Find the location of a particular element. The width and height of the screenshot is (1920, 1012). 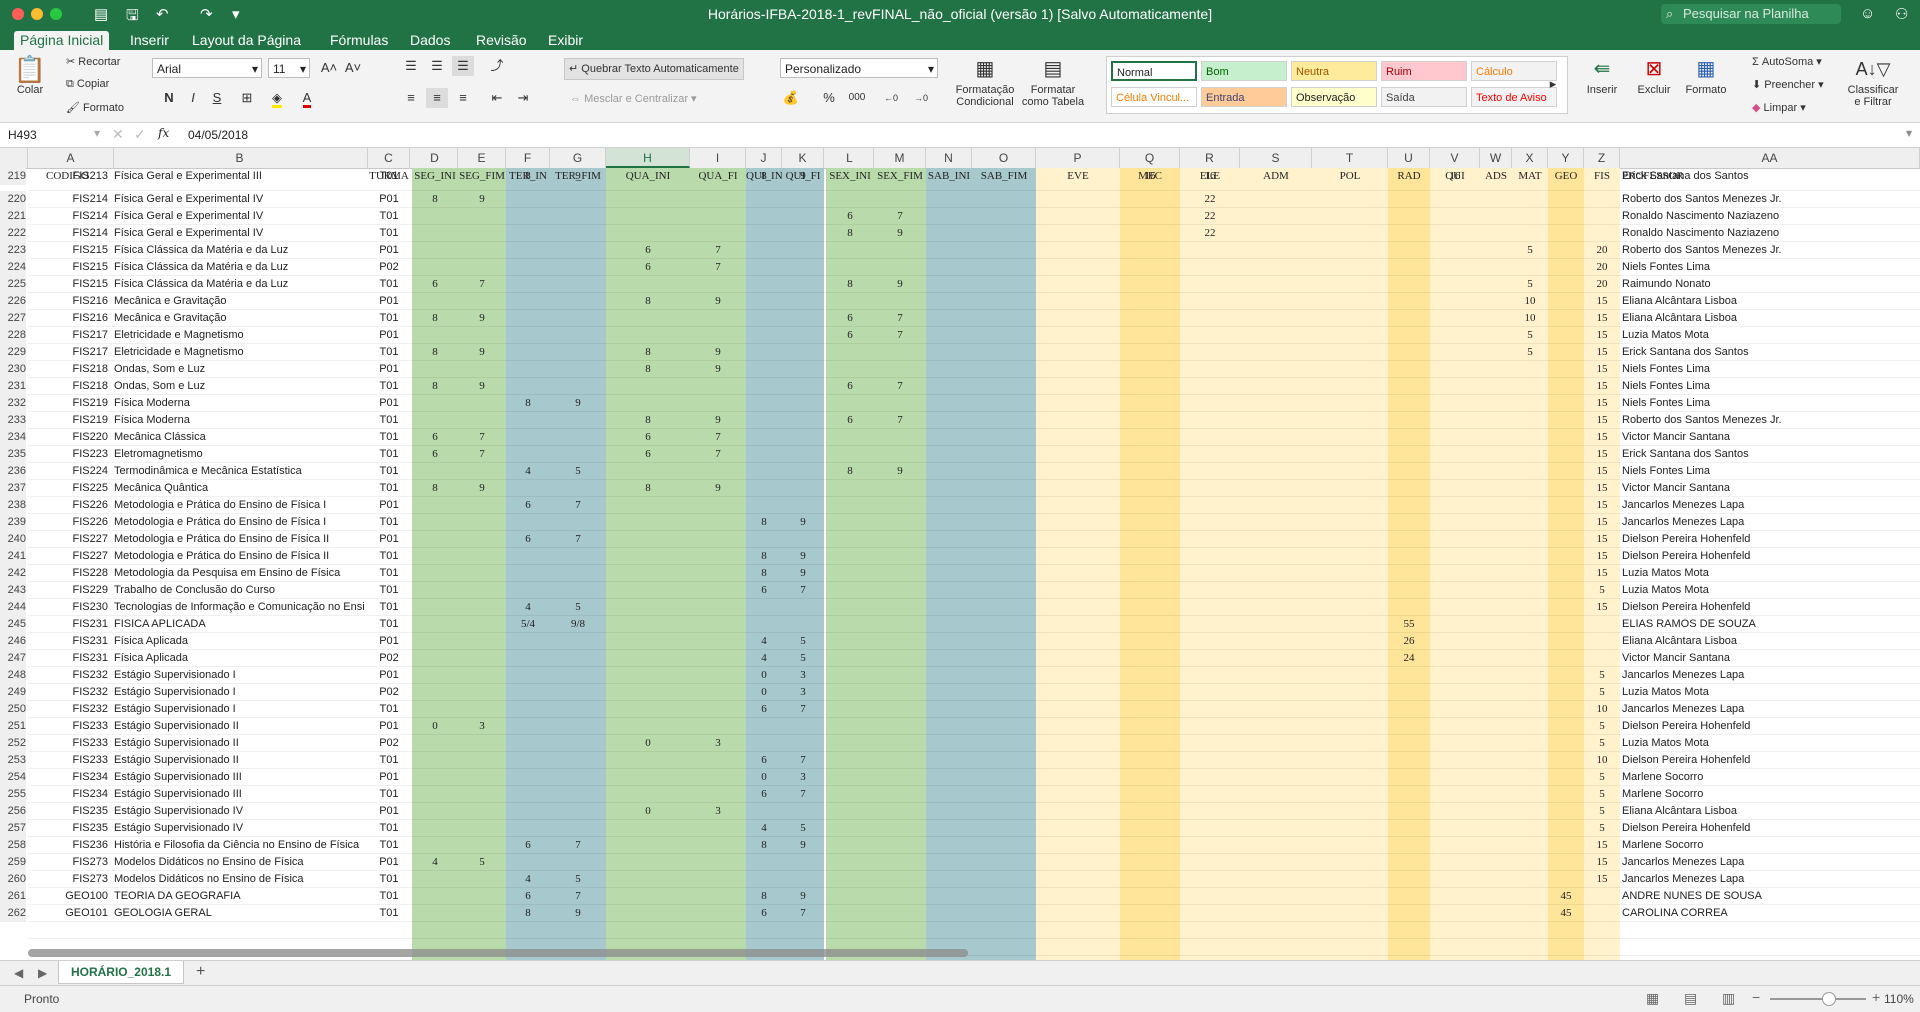

name-box-chevron-icon: ▾ is located at coordinates (97, 133).